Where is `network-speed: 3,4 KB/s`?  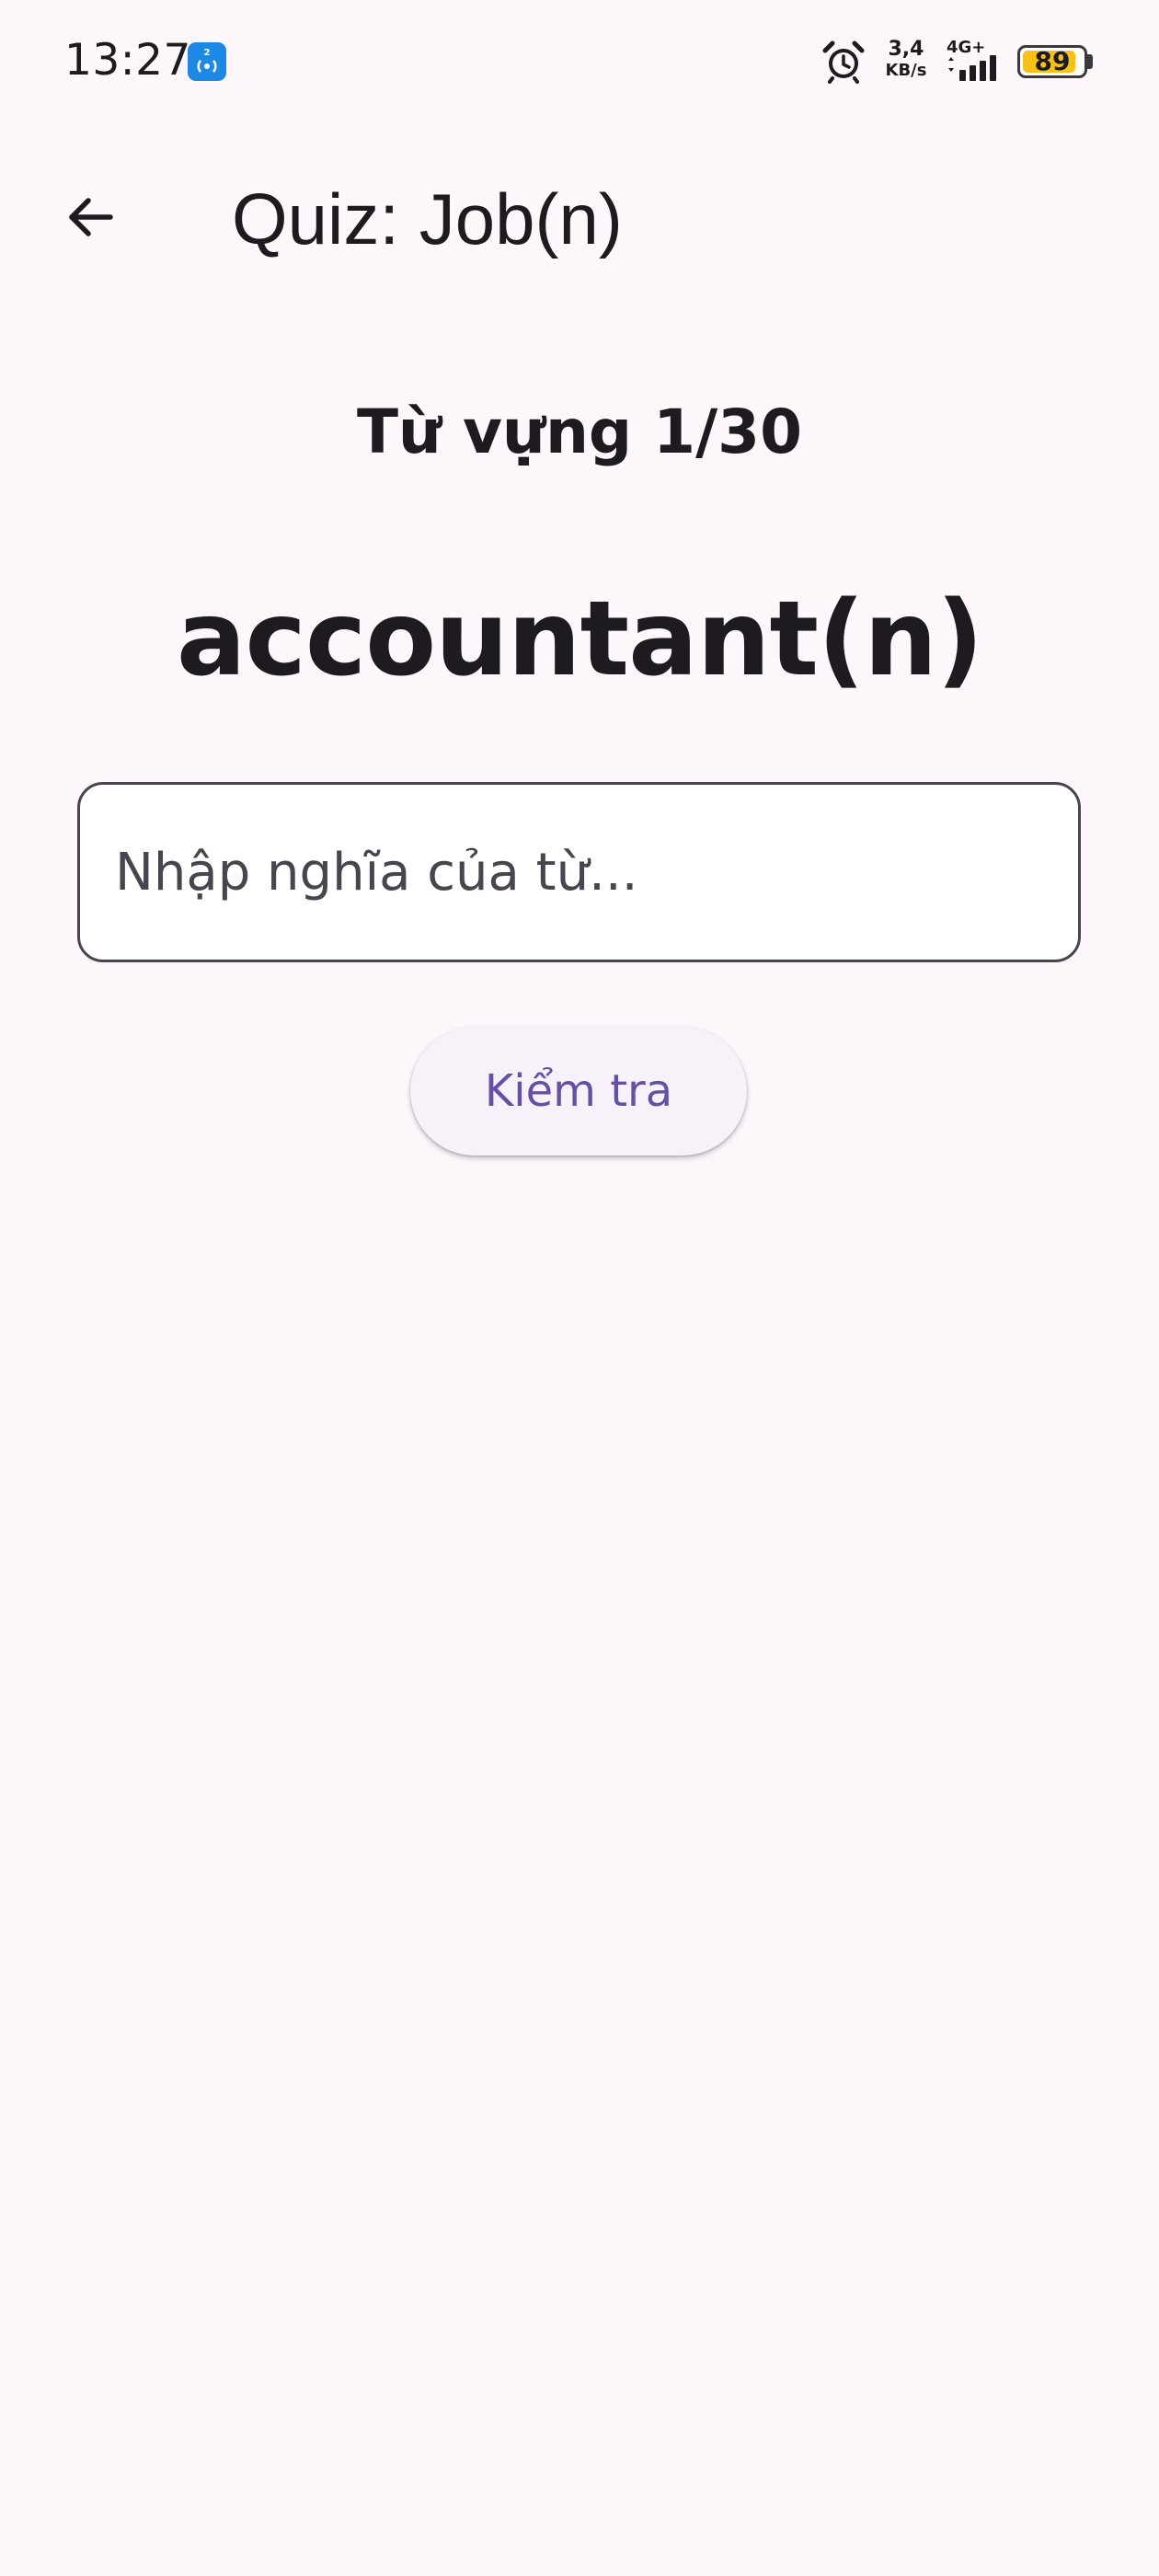
network-speed: 3,4 KB/s is located at coordinates (906, 60).